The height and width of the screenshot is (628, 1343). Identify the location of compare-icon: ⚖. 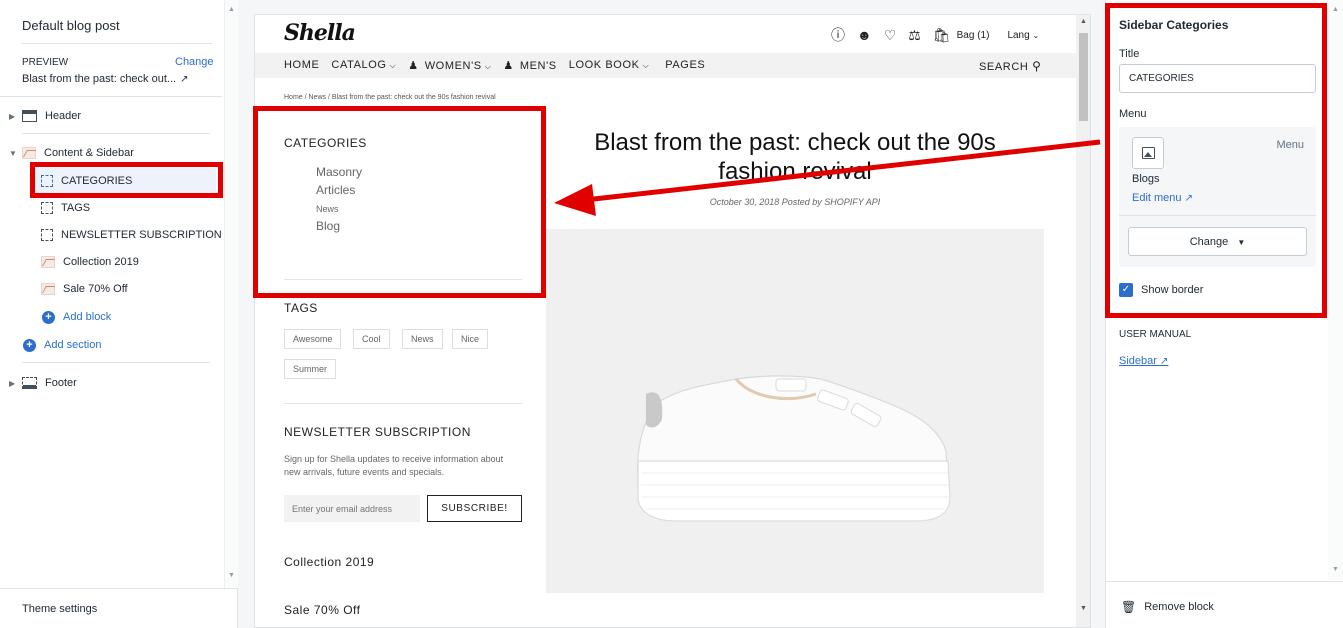
(914, 35).